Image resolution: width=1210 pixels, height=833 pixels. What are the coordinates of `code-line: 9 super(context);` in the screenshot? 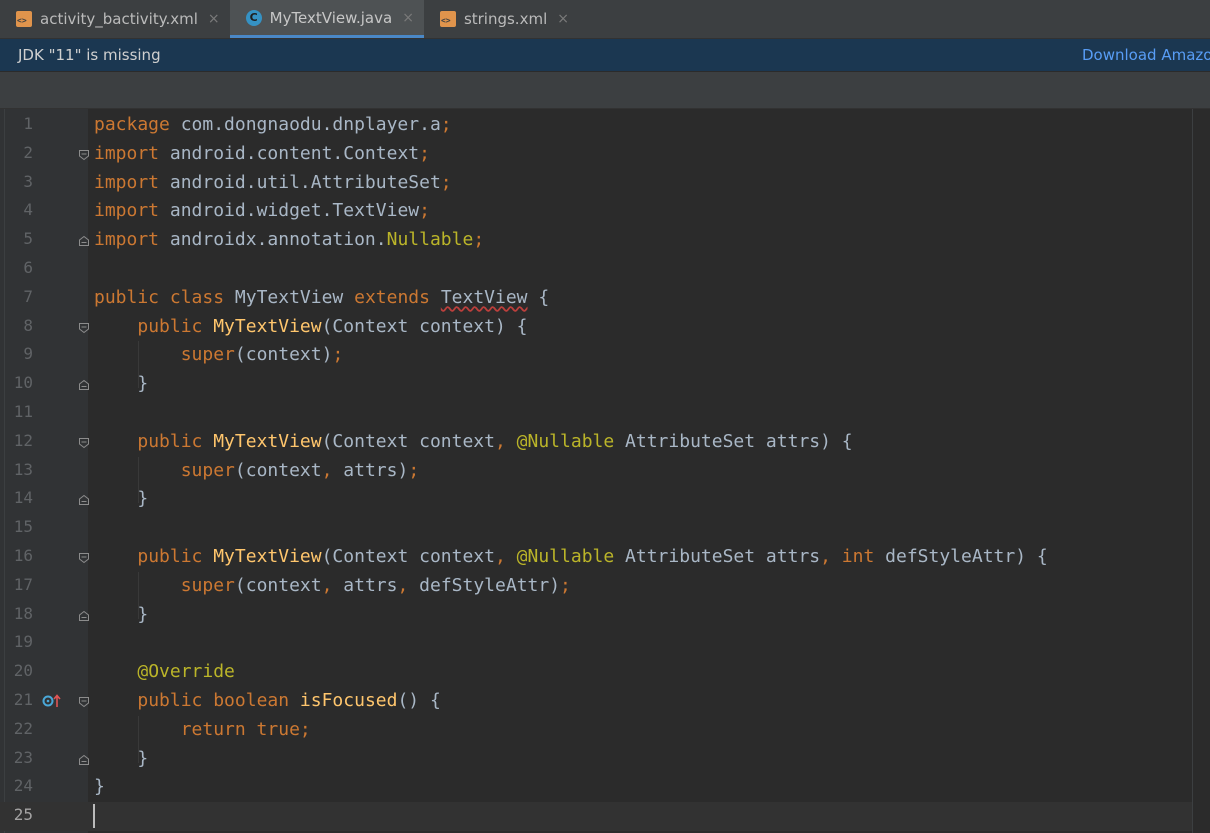 It's located at (596, 355).